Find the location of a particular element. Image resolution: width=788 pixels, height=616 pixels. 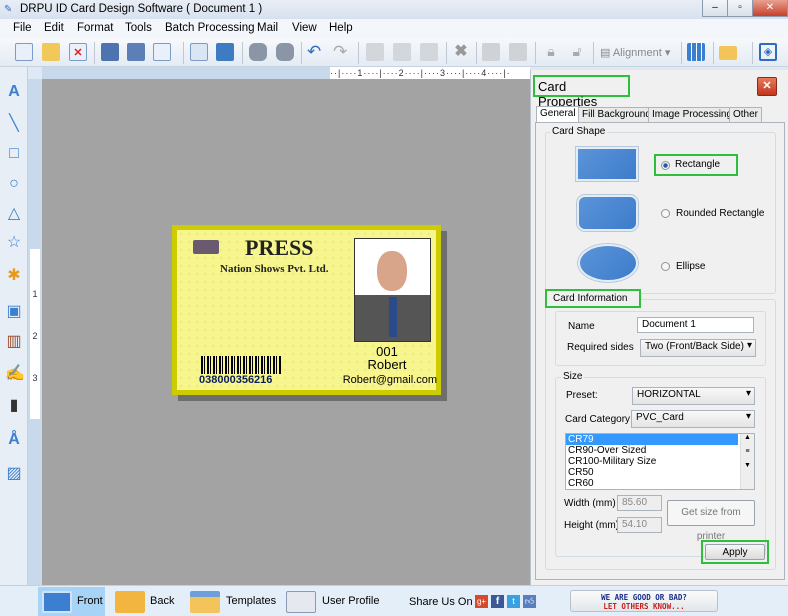

menu-edit: Edit is located at coordinates (54, 28).